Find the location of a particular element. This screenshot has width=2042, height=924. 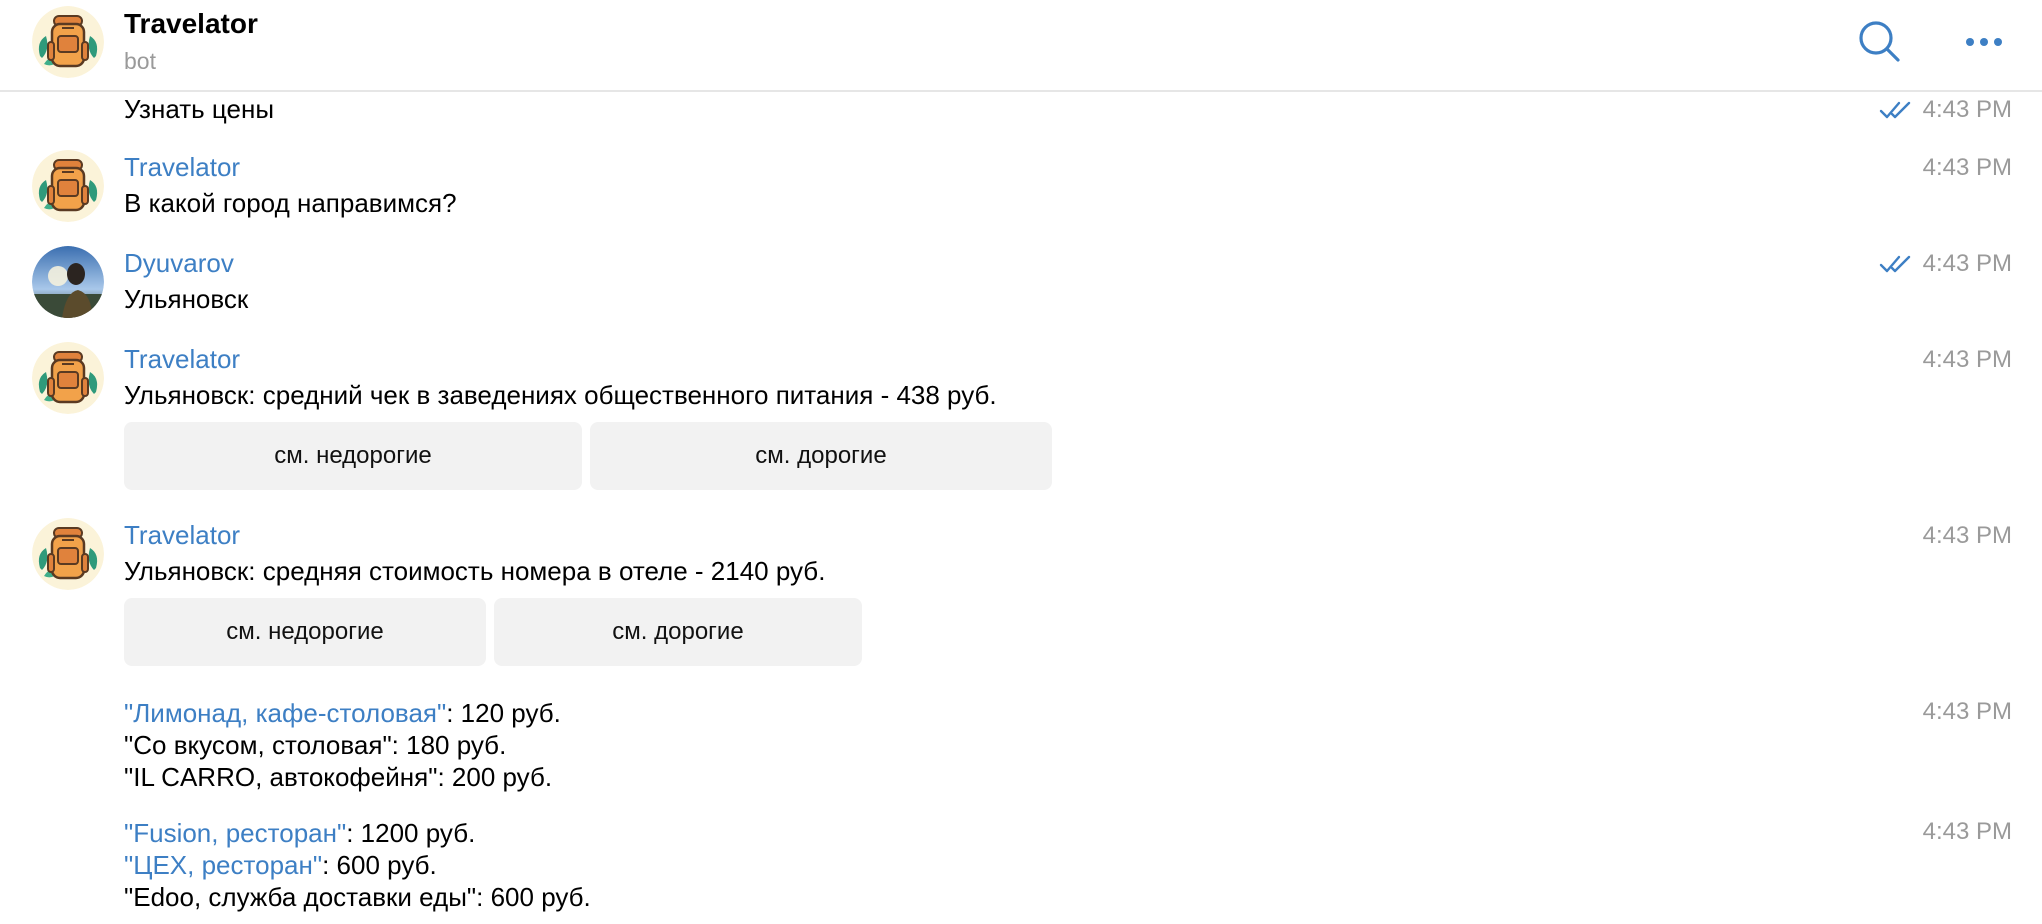

place-price: : 1200 руб. is located at coordinates (411, 833).